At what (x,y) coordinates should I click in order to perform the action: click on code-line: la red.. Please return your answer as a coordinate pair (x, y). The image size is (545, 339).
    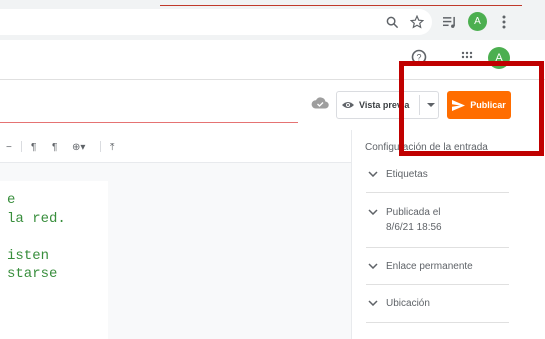
    Looking at the image, I should click on (36, 219).